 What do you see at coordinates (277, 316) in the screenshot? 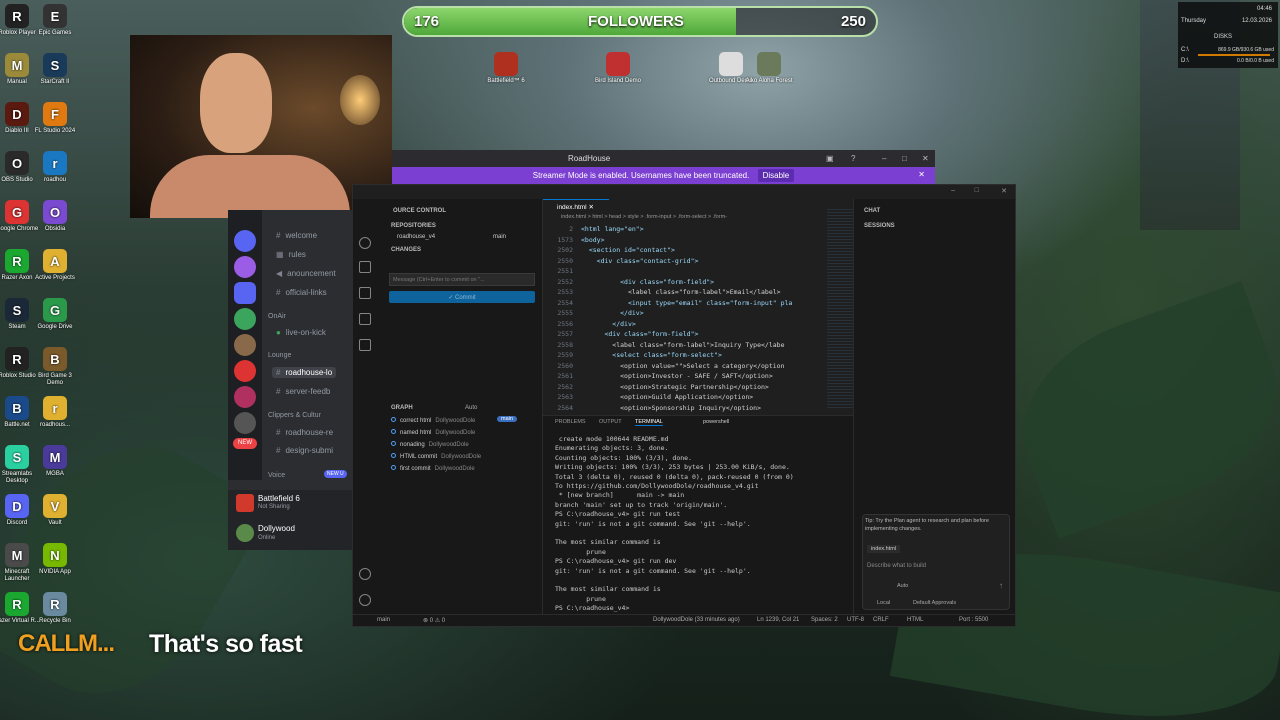
I see `category-onair: OnAir` at bounding box center [277, 316].